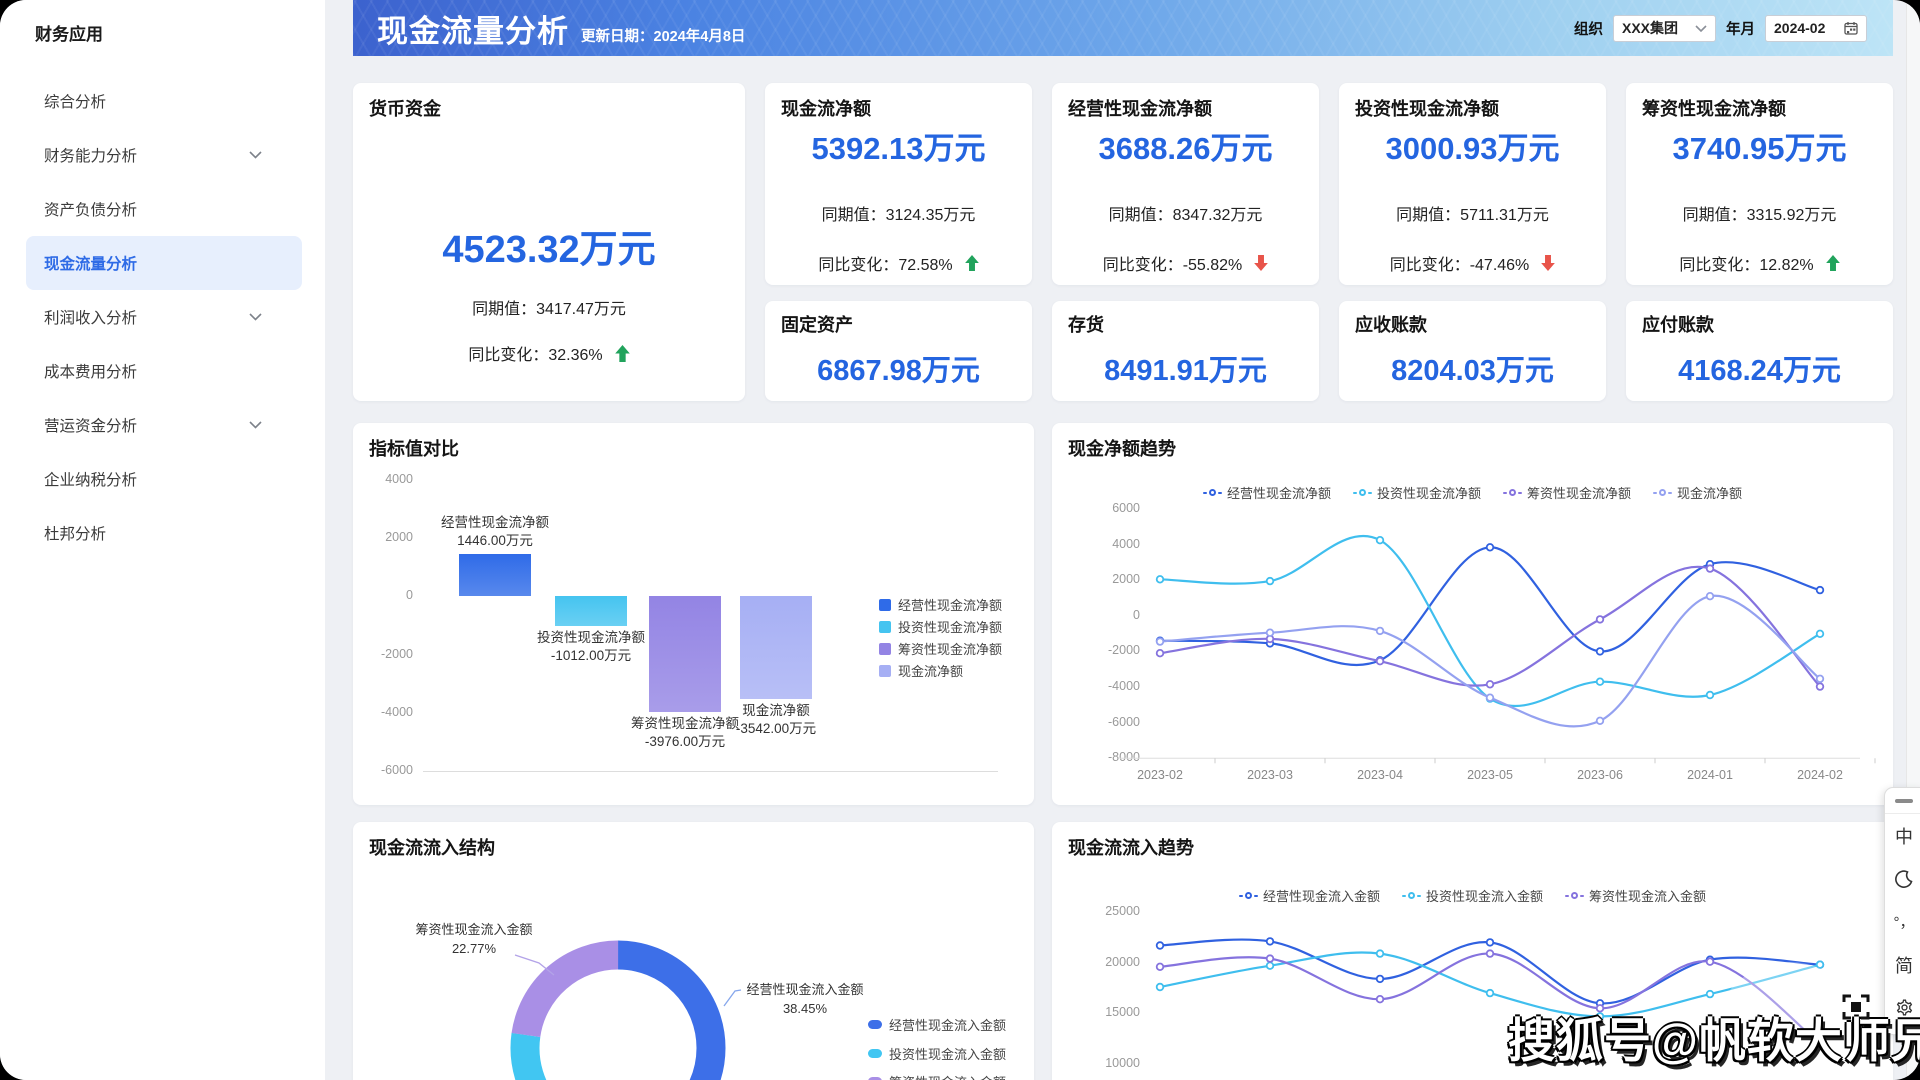  I want to click on kpi-change: 同比变化：-55.82%, so click(1185, 263).